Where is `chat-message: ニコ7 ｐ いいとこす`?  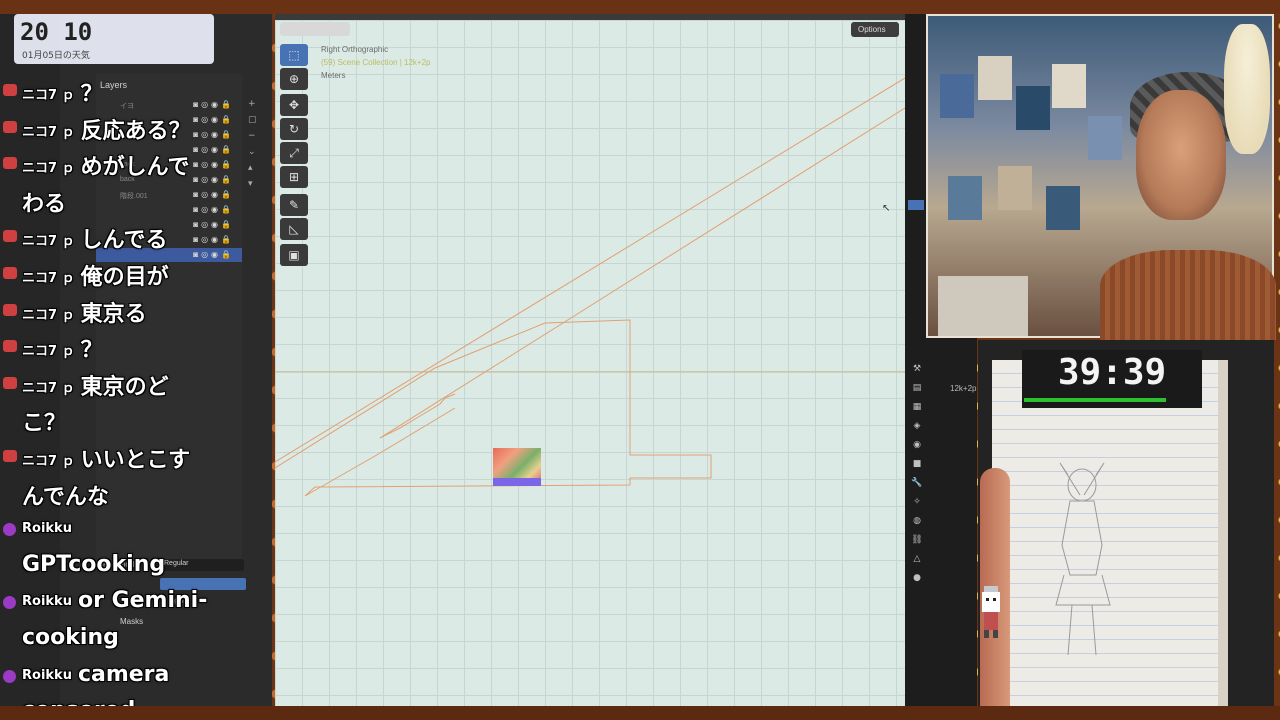 chat-message: ニコ7 ｐ いいとこす is located at coordinates (106, 458).